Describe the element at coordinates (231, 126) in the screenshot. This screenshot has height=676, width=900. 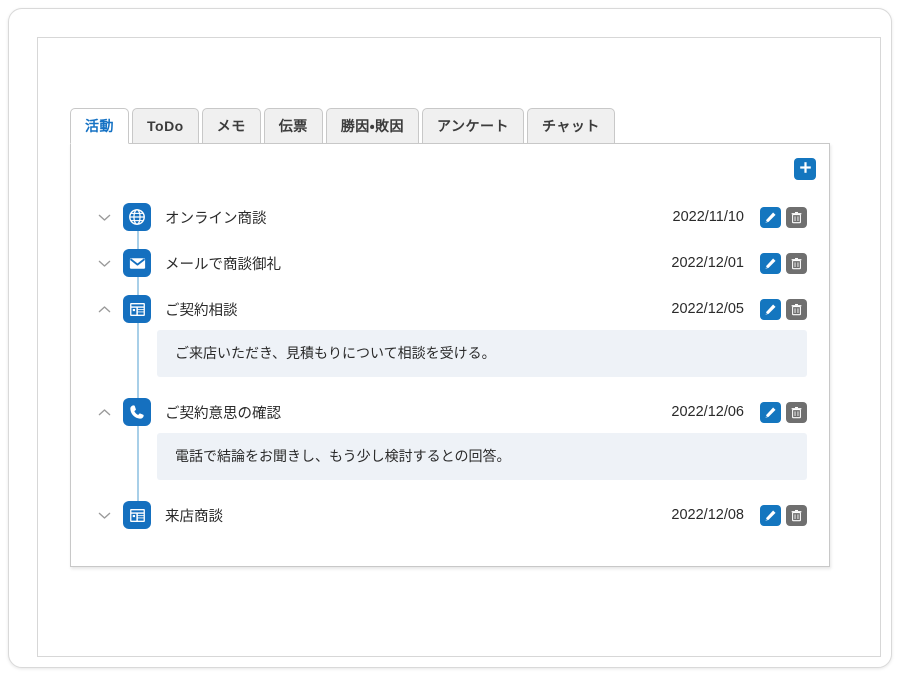
I see `tab-3: メモ` at that location.